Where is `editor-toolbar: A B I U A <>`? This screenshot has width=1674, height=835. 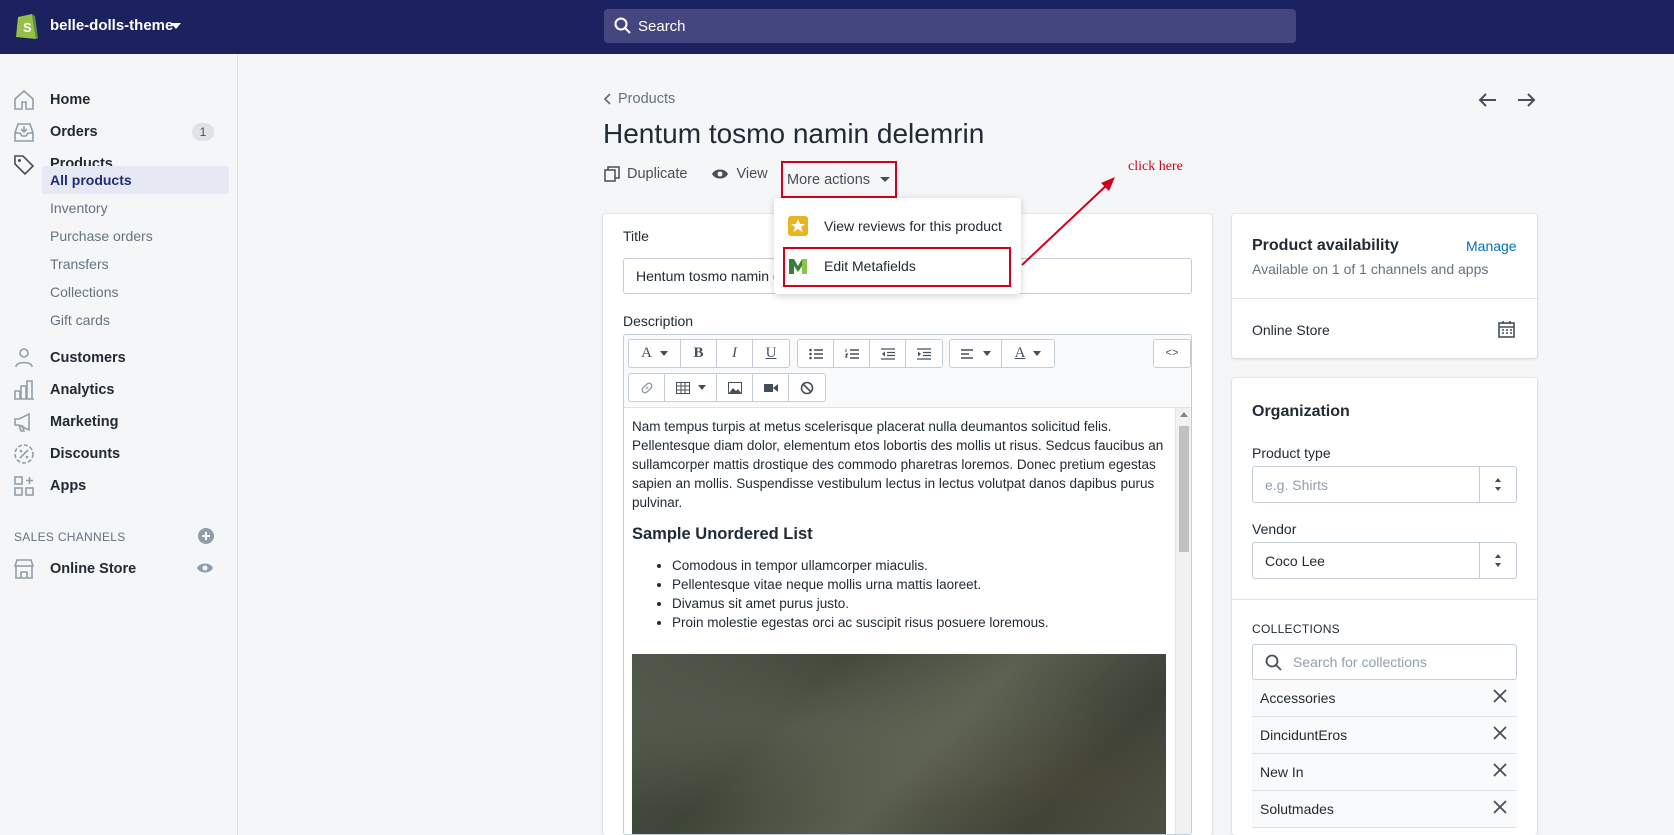 editor-toolbar: A B I U A <> is located at coordinates (907, 371).